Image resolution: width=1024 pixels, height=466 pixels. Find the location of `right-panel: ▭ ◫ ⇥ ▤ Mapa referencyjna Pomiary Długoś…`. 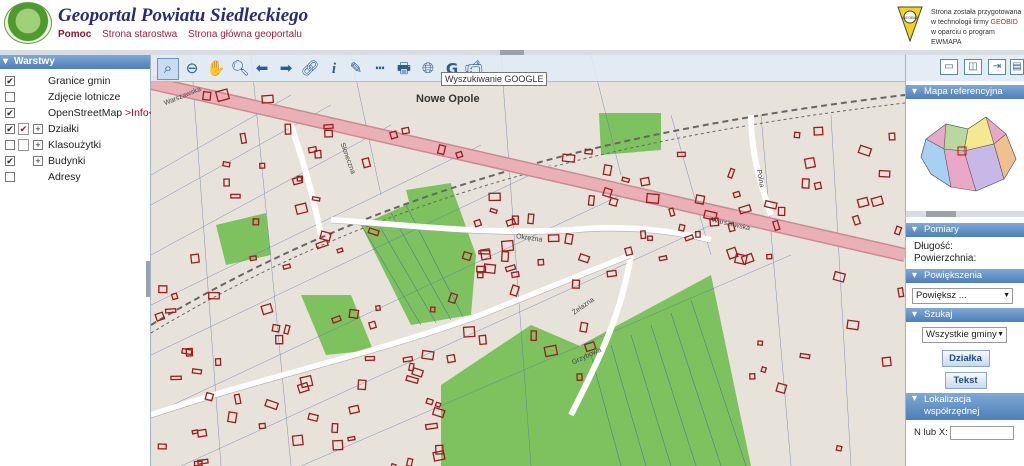

right-panel: ▭ ◫ ⇥ ▤ Mapa referencyjna Pomiary Długoś… is located at coordinates (964, 260).